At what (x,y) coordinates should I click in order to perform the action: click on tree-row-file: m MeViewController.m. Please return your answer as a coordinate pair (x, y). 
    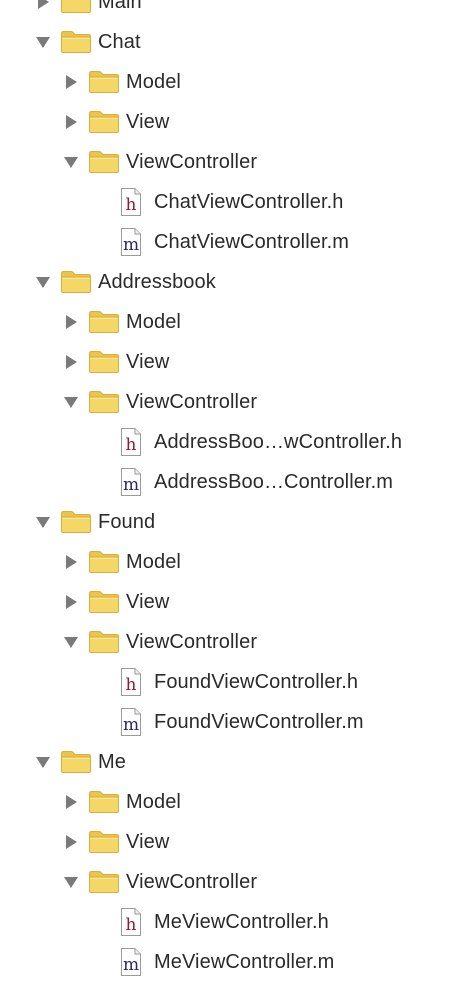
    Looking at the image, I should click on (231, 962).